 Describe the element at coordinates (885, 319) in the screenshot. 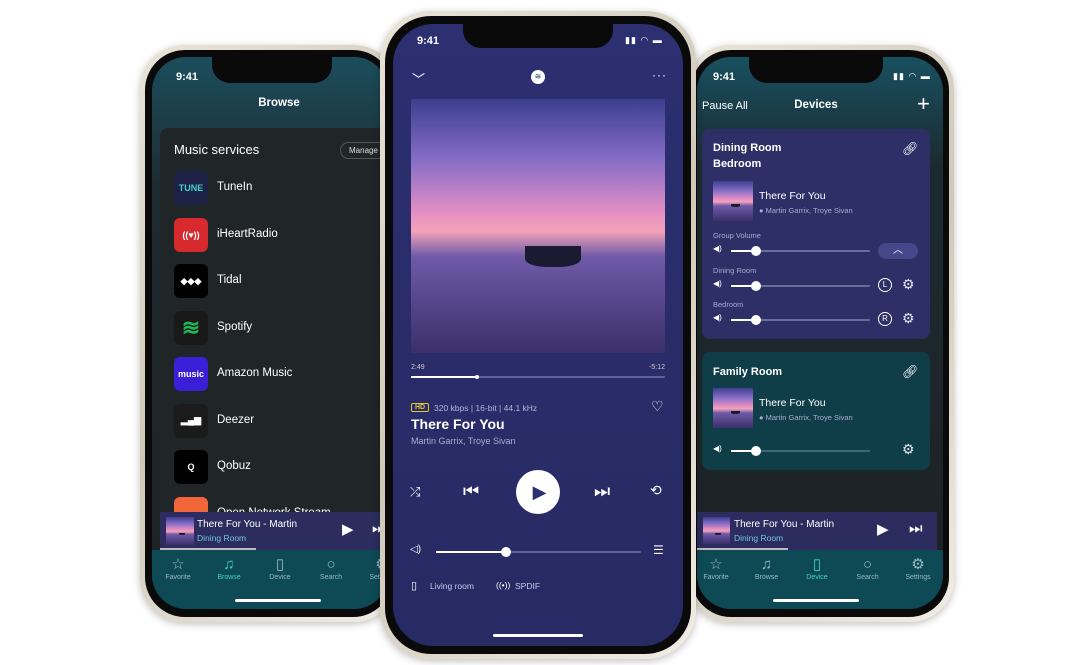

I see `channel-badge: R` at that location.